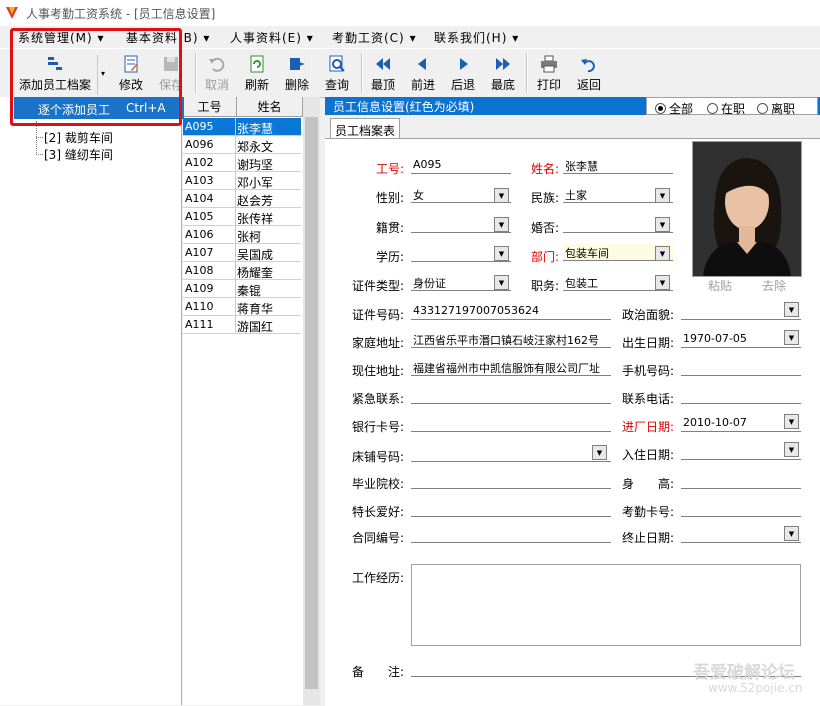 This screenshot has width=820, height=706. I want to click on label-experience: 工作经历:, so click(378, 578).